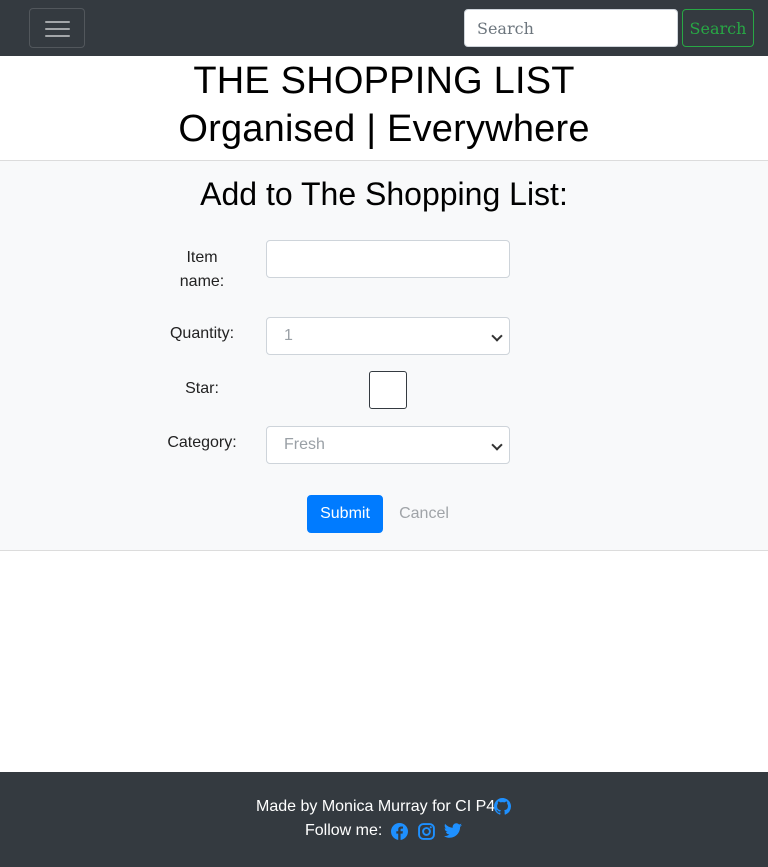  What do you see at coordinates (426, 831) in the screenshot?
I see `instagram-icon` at bounding box center [426, 831].